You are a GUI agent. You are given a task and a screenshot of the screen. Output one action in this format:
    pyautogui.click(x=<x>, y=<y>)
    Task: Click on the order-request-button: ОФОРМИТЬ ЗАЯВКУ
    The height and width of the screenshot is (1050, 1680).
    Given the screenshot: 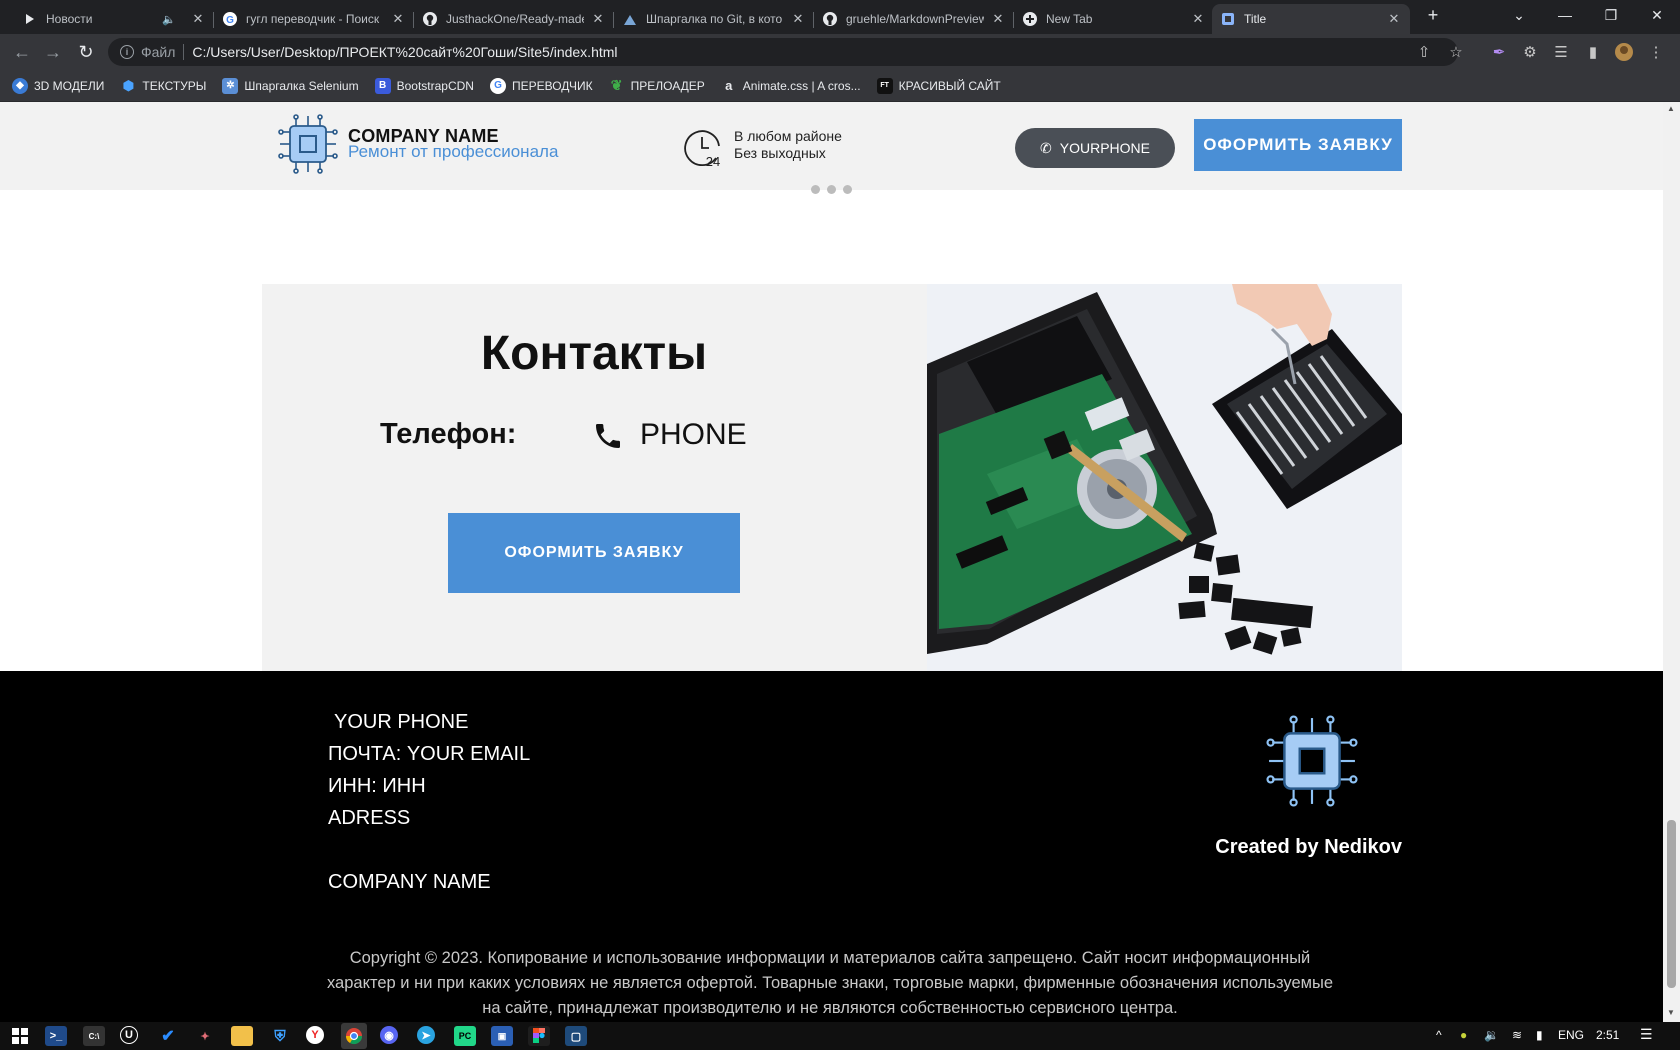 What is the action you would take?
    pyautogui.click(x=1298, y=145)
    